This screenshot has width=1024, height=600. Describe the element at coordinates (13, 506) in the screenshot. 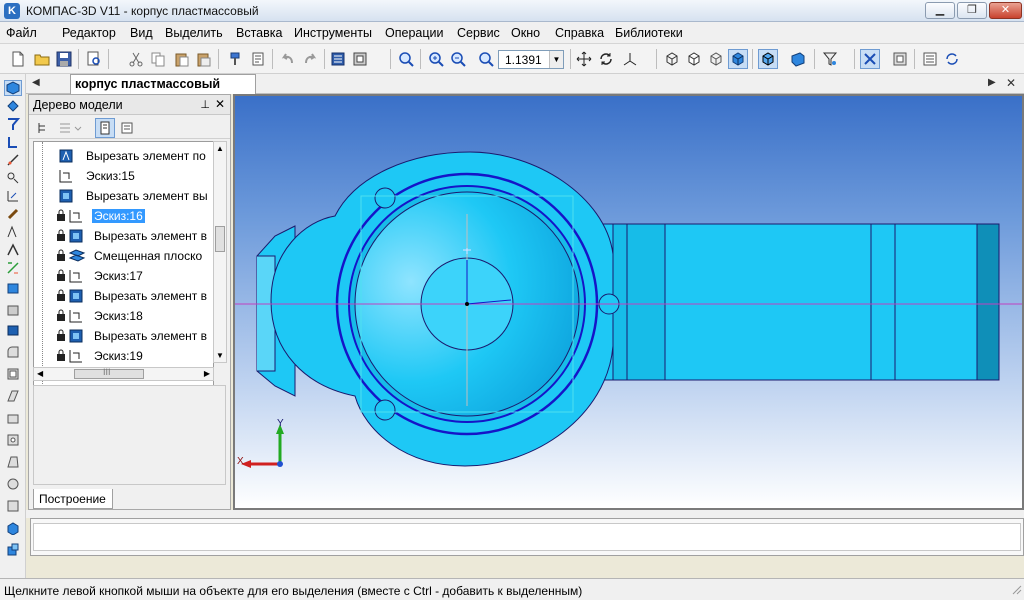

I see `thread-icon` at that location.